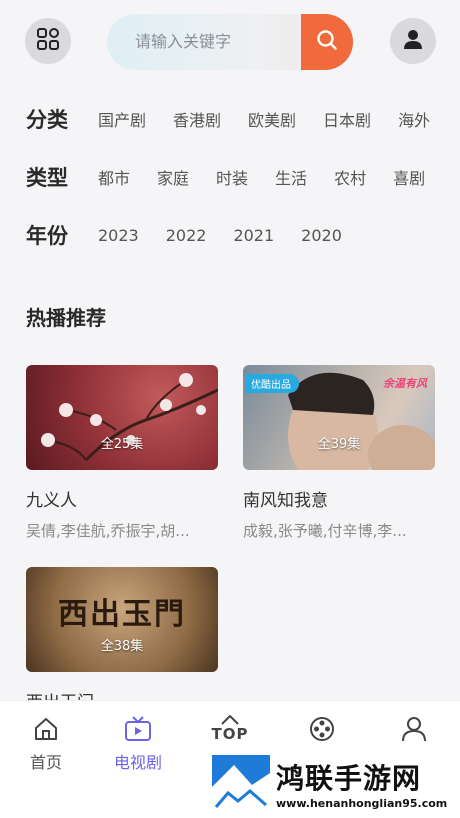 The height and width of the screenshot is (818, 460). What do you see at coordinates (349, 778) in the screenshot?
I see `watermark-title: 鸿联手游网` at bounding box center [349, 778].